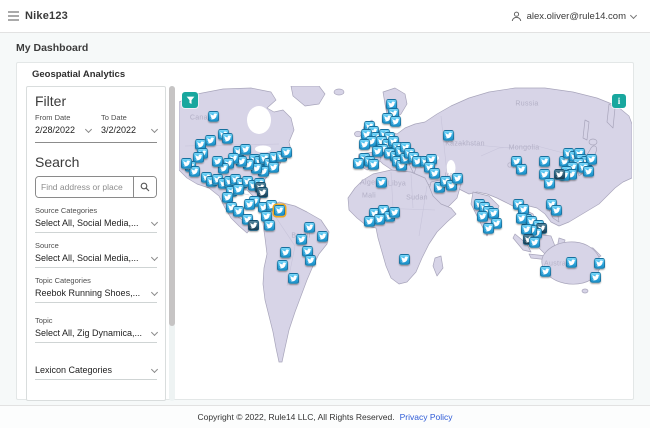  I want to click on top-navbar: Nike123 alex.oliver@rule14.com, so click(325, 16).